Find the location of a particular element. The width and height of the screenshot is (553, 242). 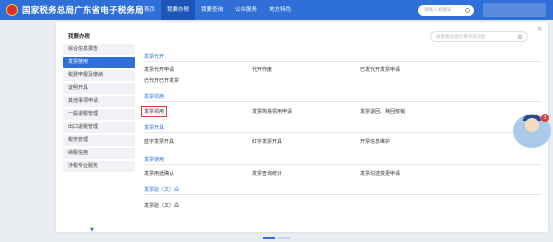

main-nav: 首页 我要办税 我要查询 公众服务 地方特色 is located at coordinates (217, 10).